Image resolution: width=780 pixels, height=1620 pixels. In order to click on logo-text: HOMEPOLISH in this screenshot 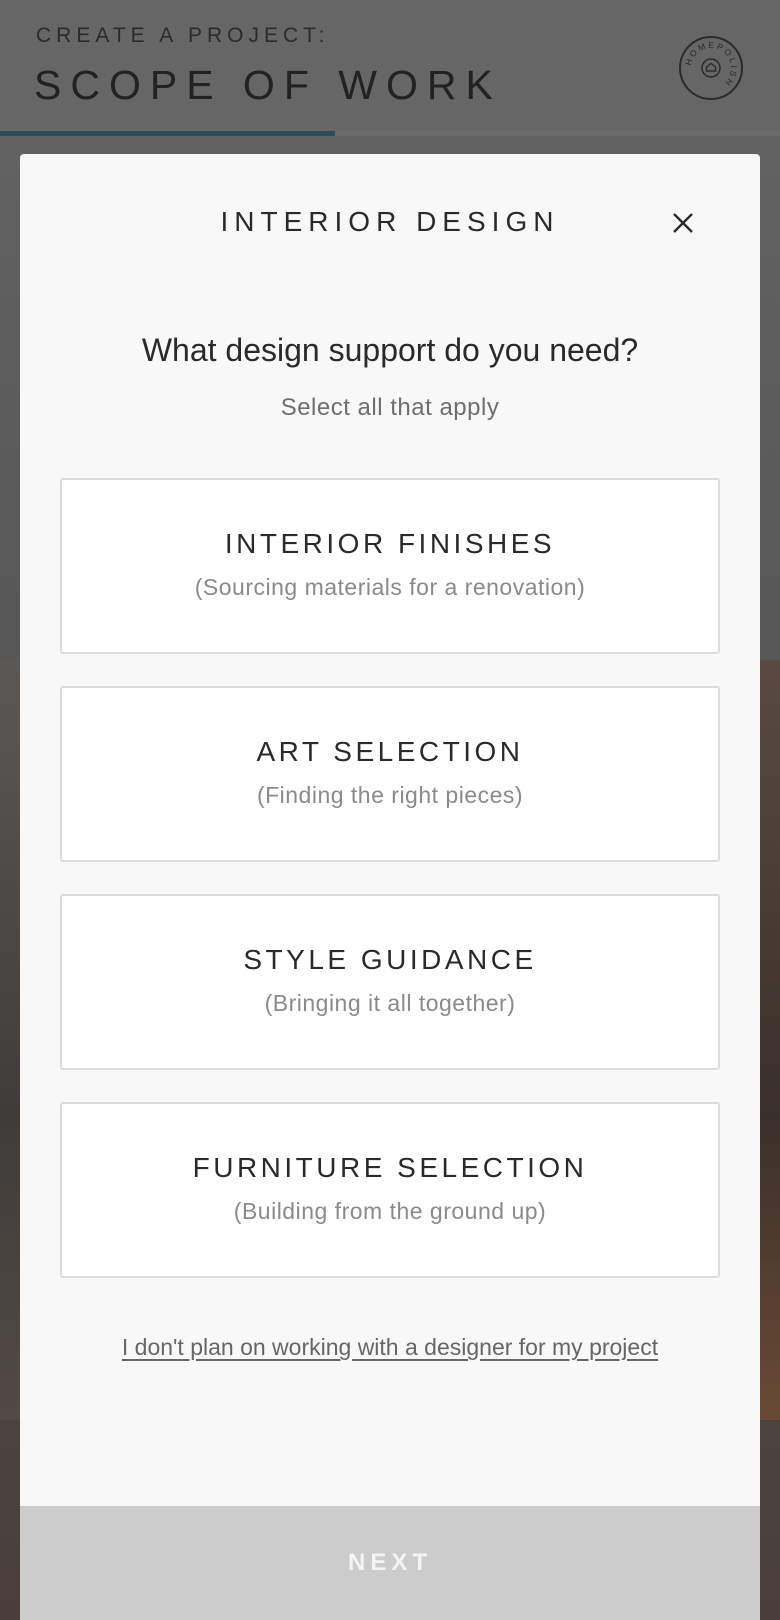, I will do `click(710, 65)`.